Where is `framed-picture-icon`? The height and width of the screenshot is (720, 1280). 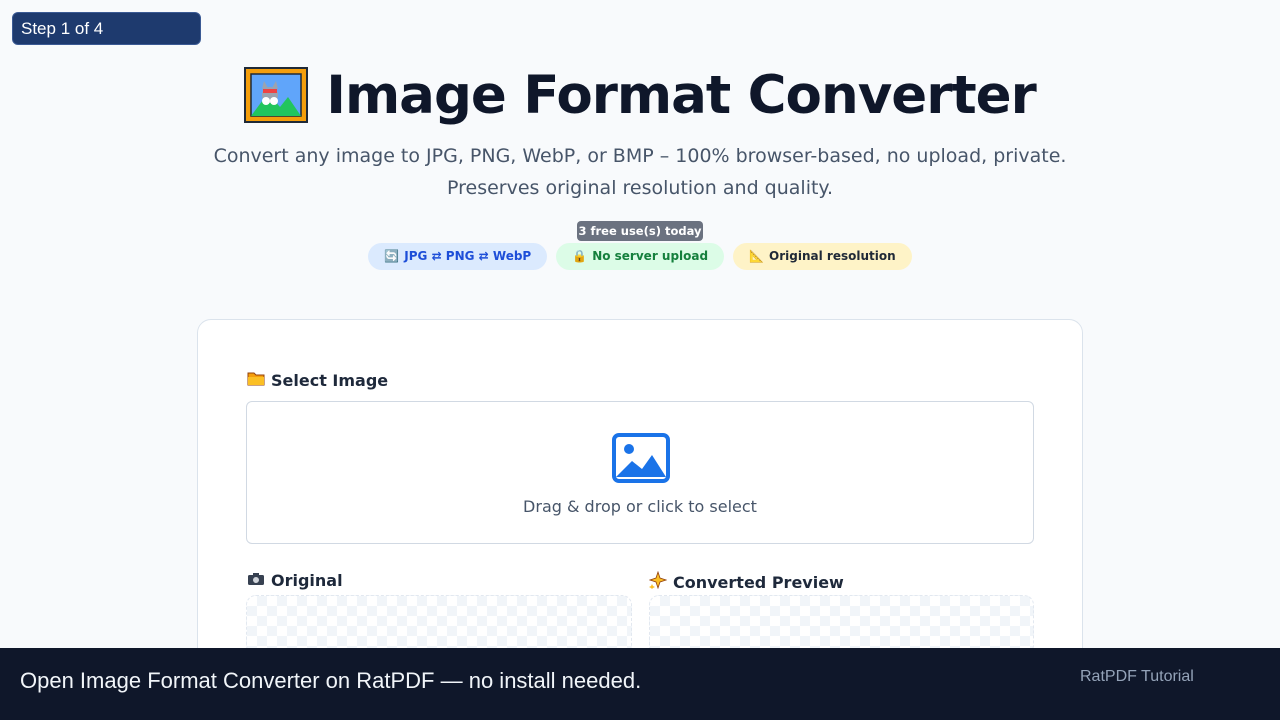
framed-picture-icon is located at coordinates (276, 95).